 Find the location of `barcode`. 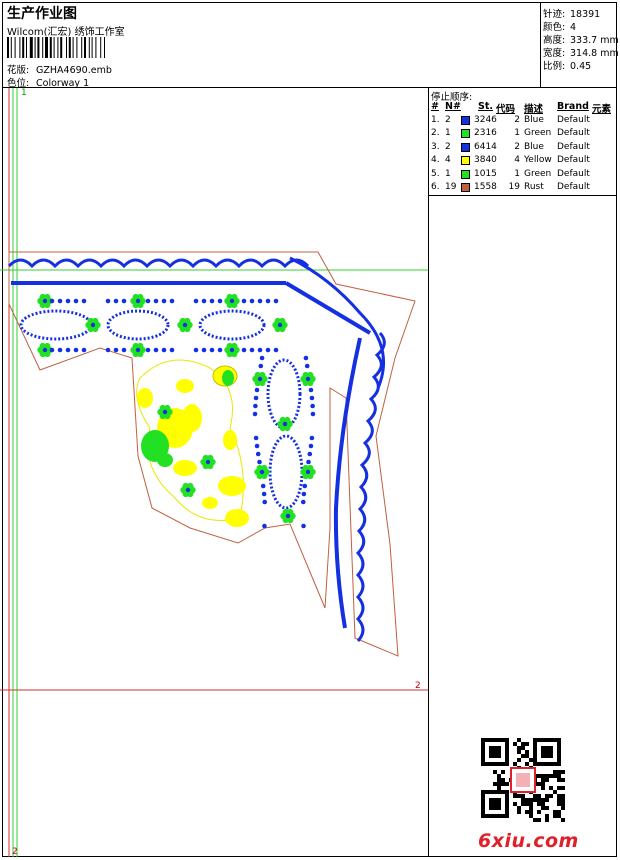

barcode is located at coordinates (56, 47).